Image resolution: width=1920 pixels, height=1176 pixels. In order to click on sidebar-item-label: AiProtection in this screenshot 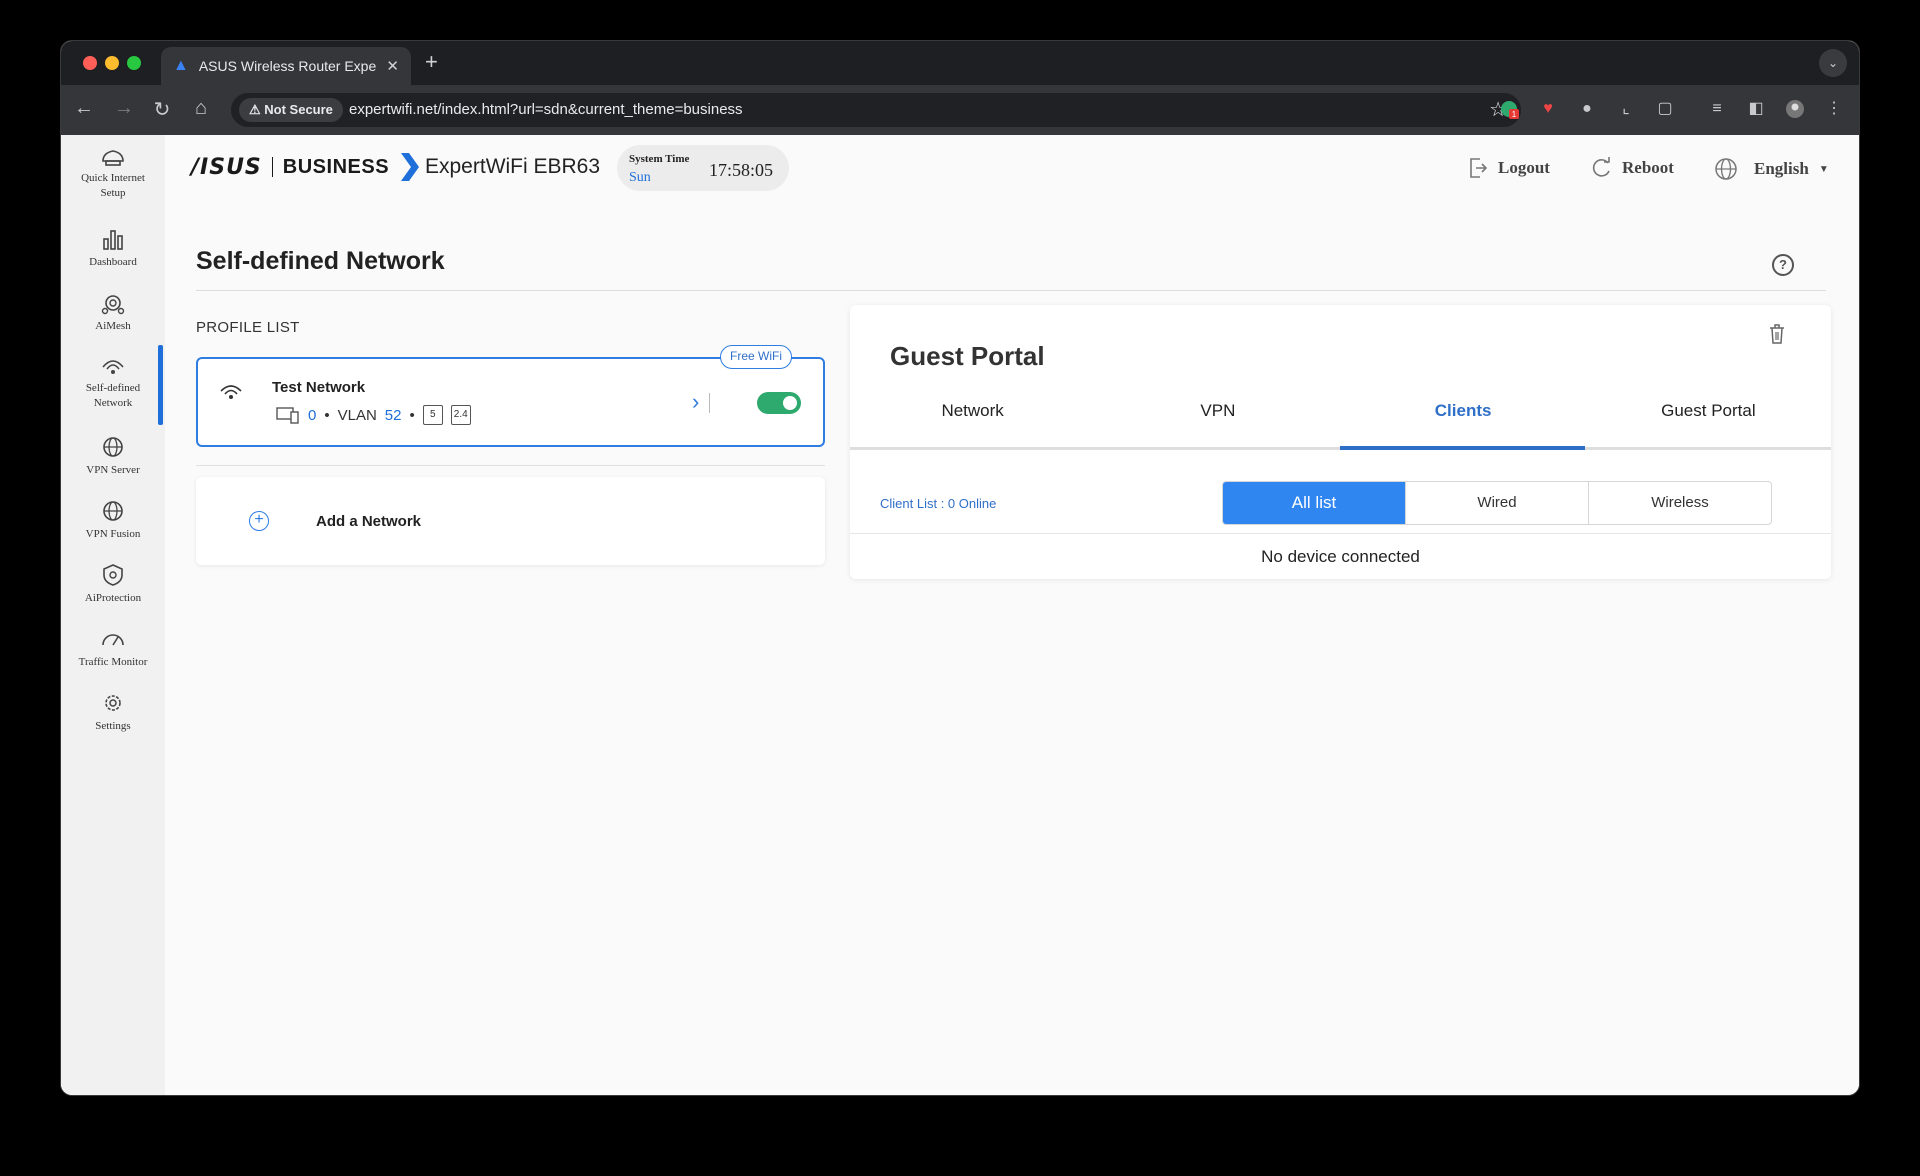, I will do `click(113, 598)`.